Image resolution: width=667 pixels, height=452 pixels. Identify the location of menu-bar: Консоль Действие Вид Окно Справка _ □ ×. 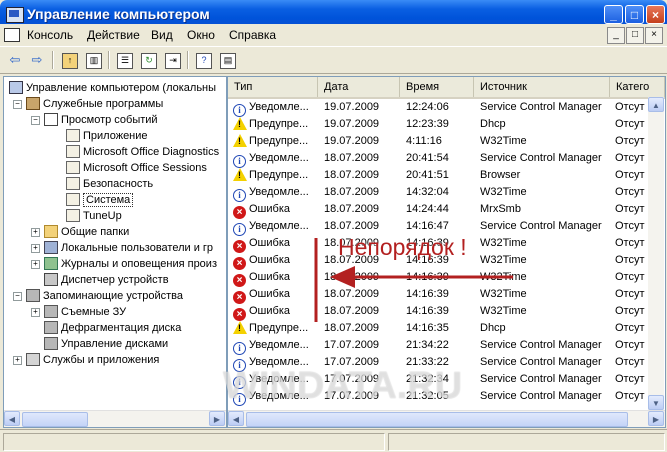
(333, 35).